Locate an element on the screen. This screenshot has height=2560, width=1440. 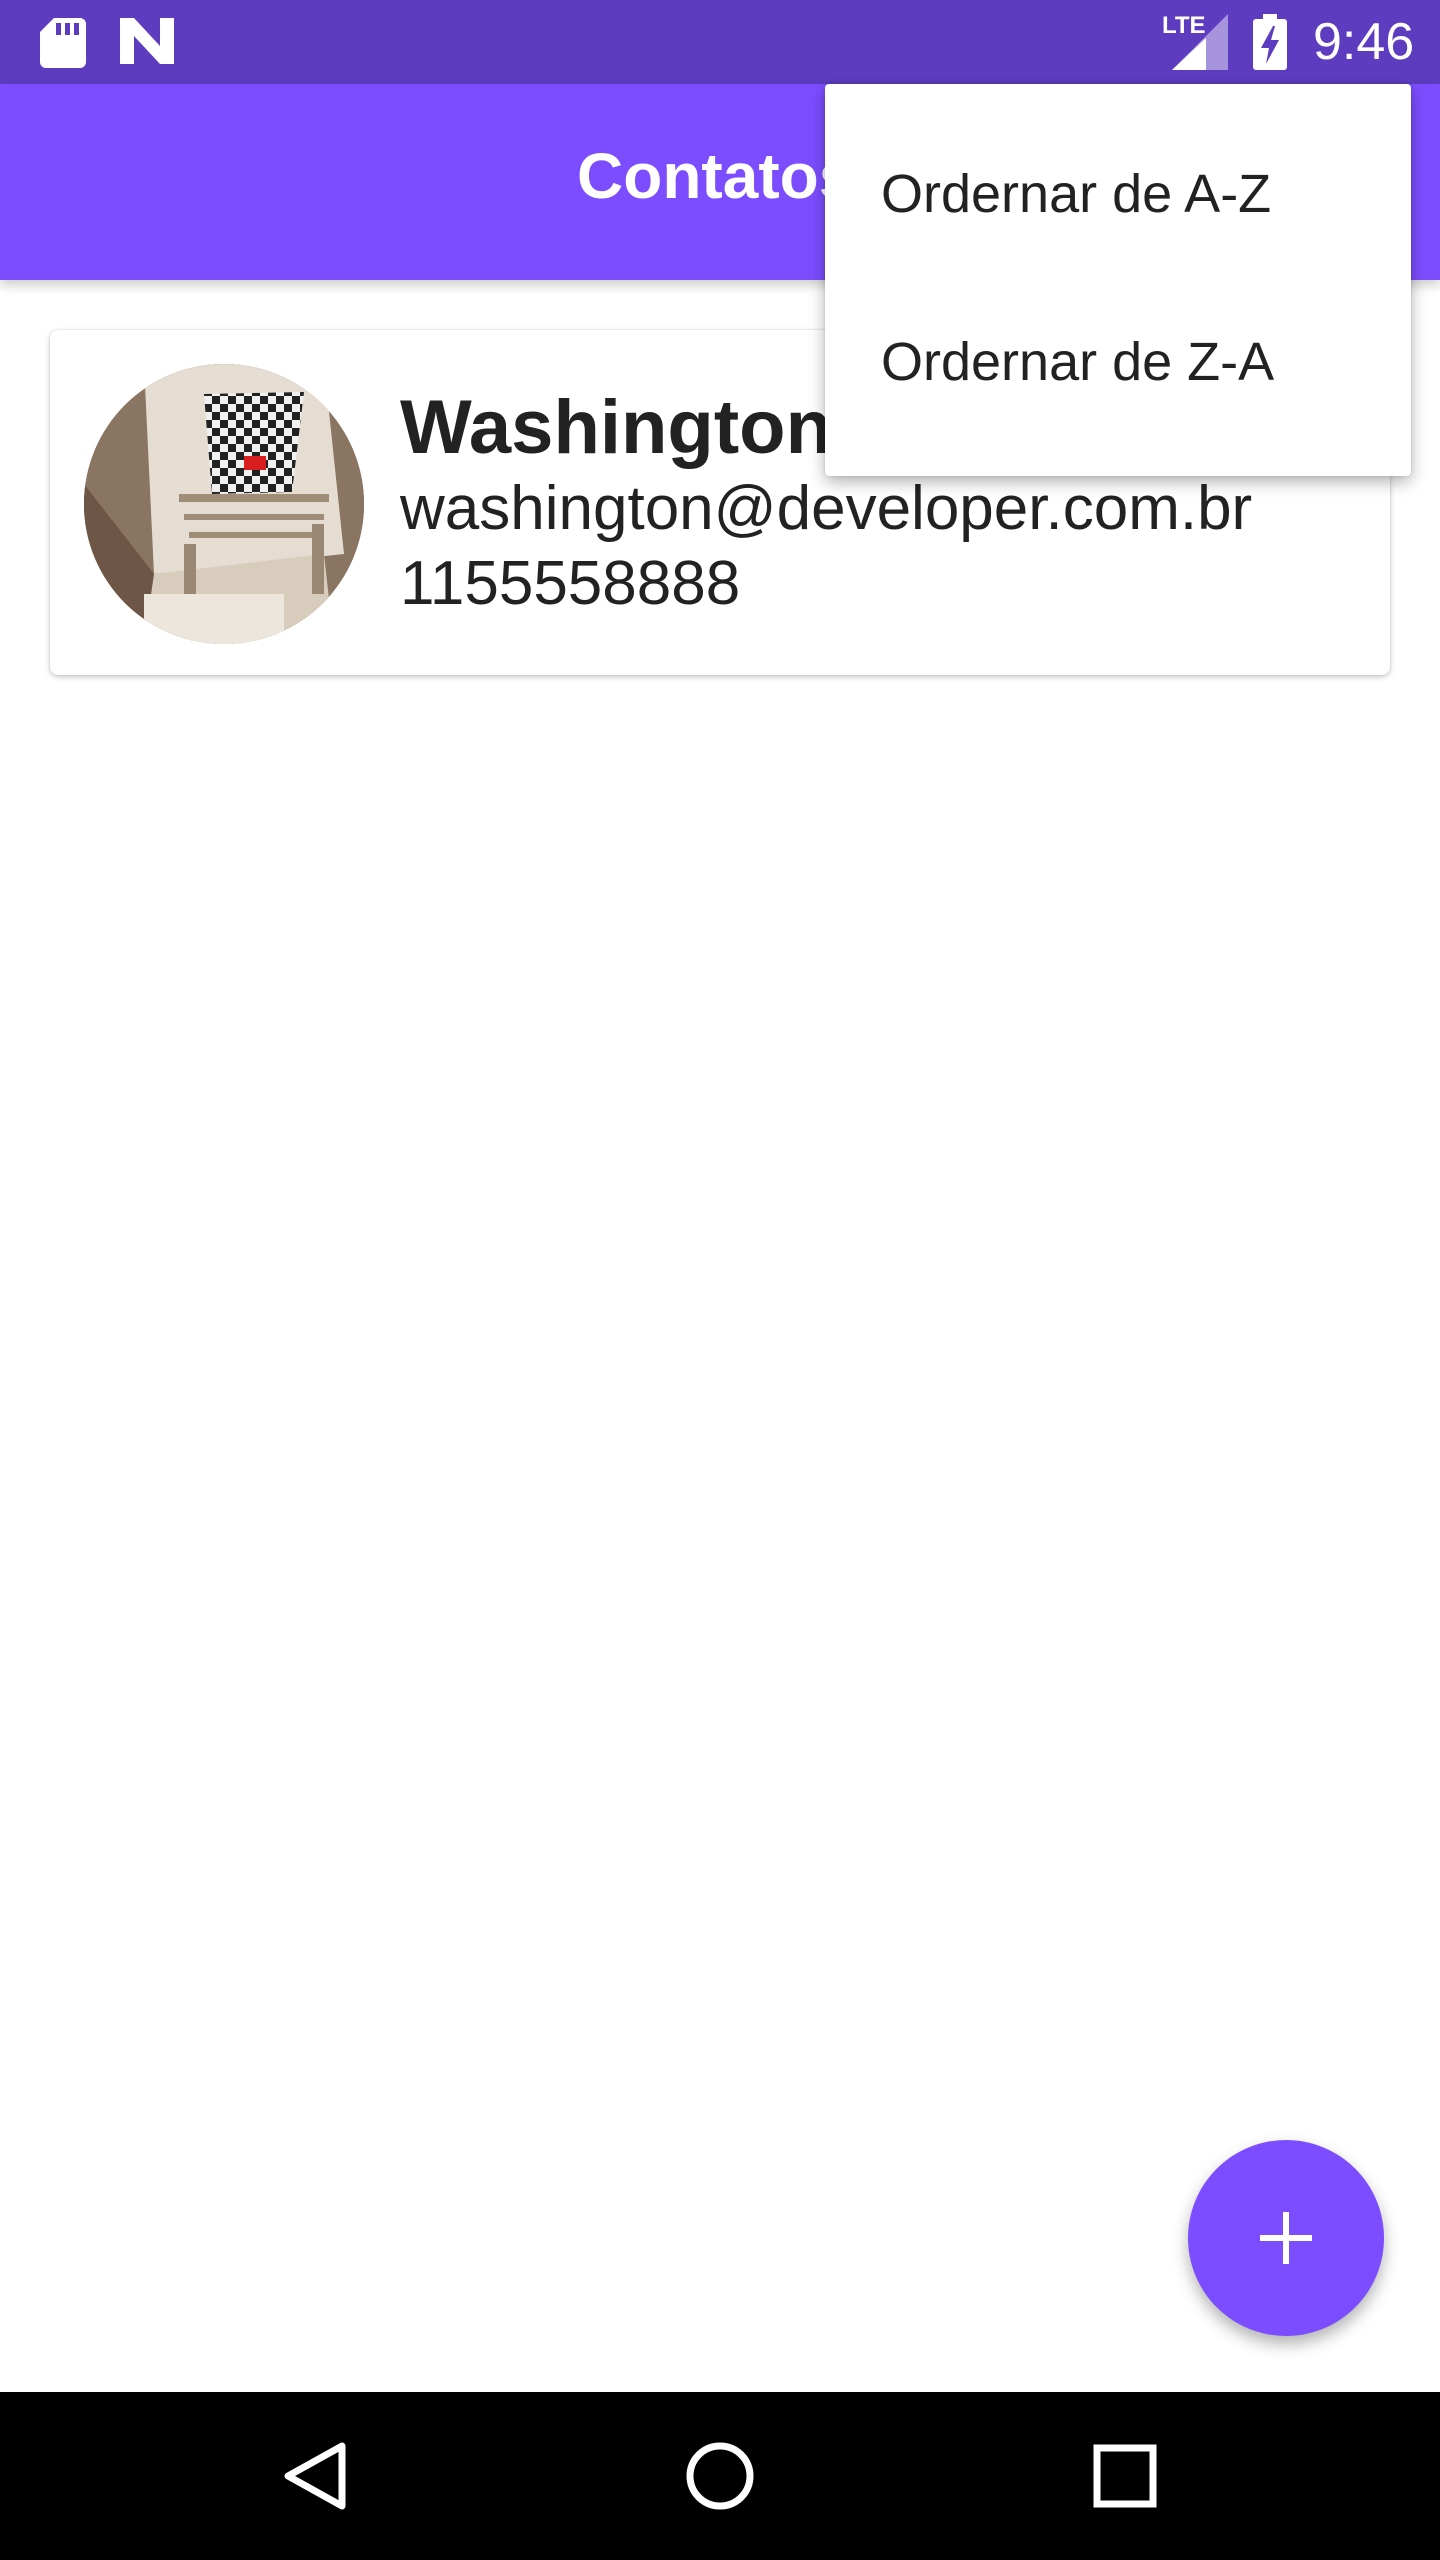
contact-email: washington@developer.com.br is located at coordinates (826, 508).